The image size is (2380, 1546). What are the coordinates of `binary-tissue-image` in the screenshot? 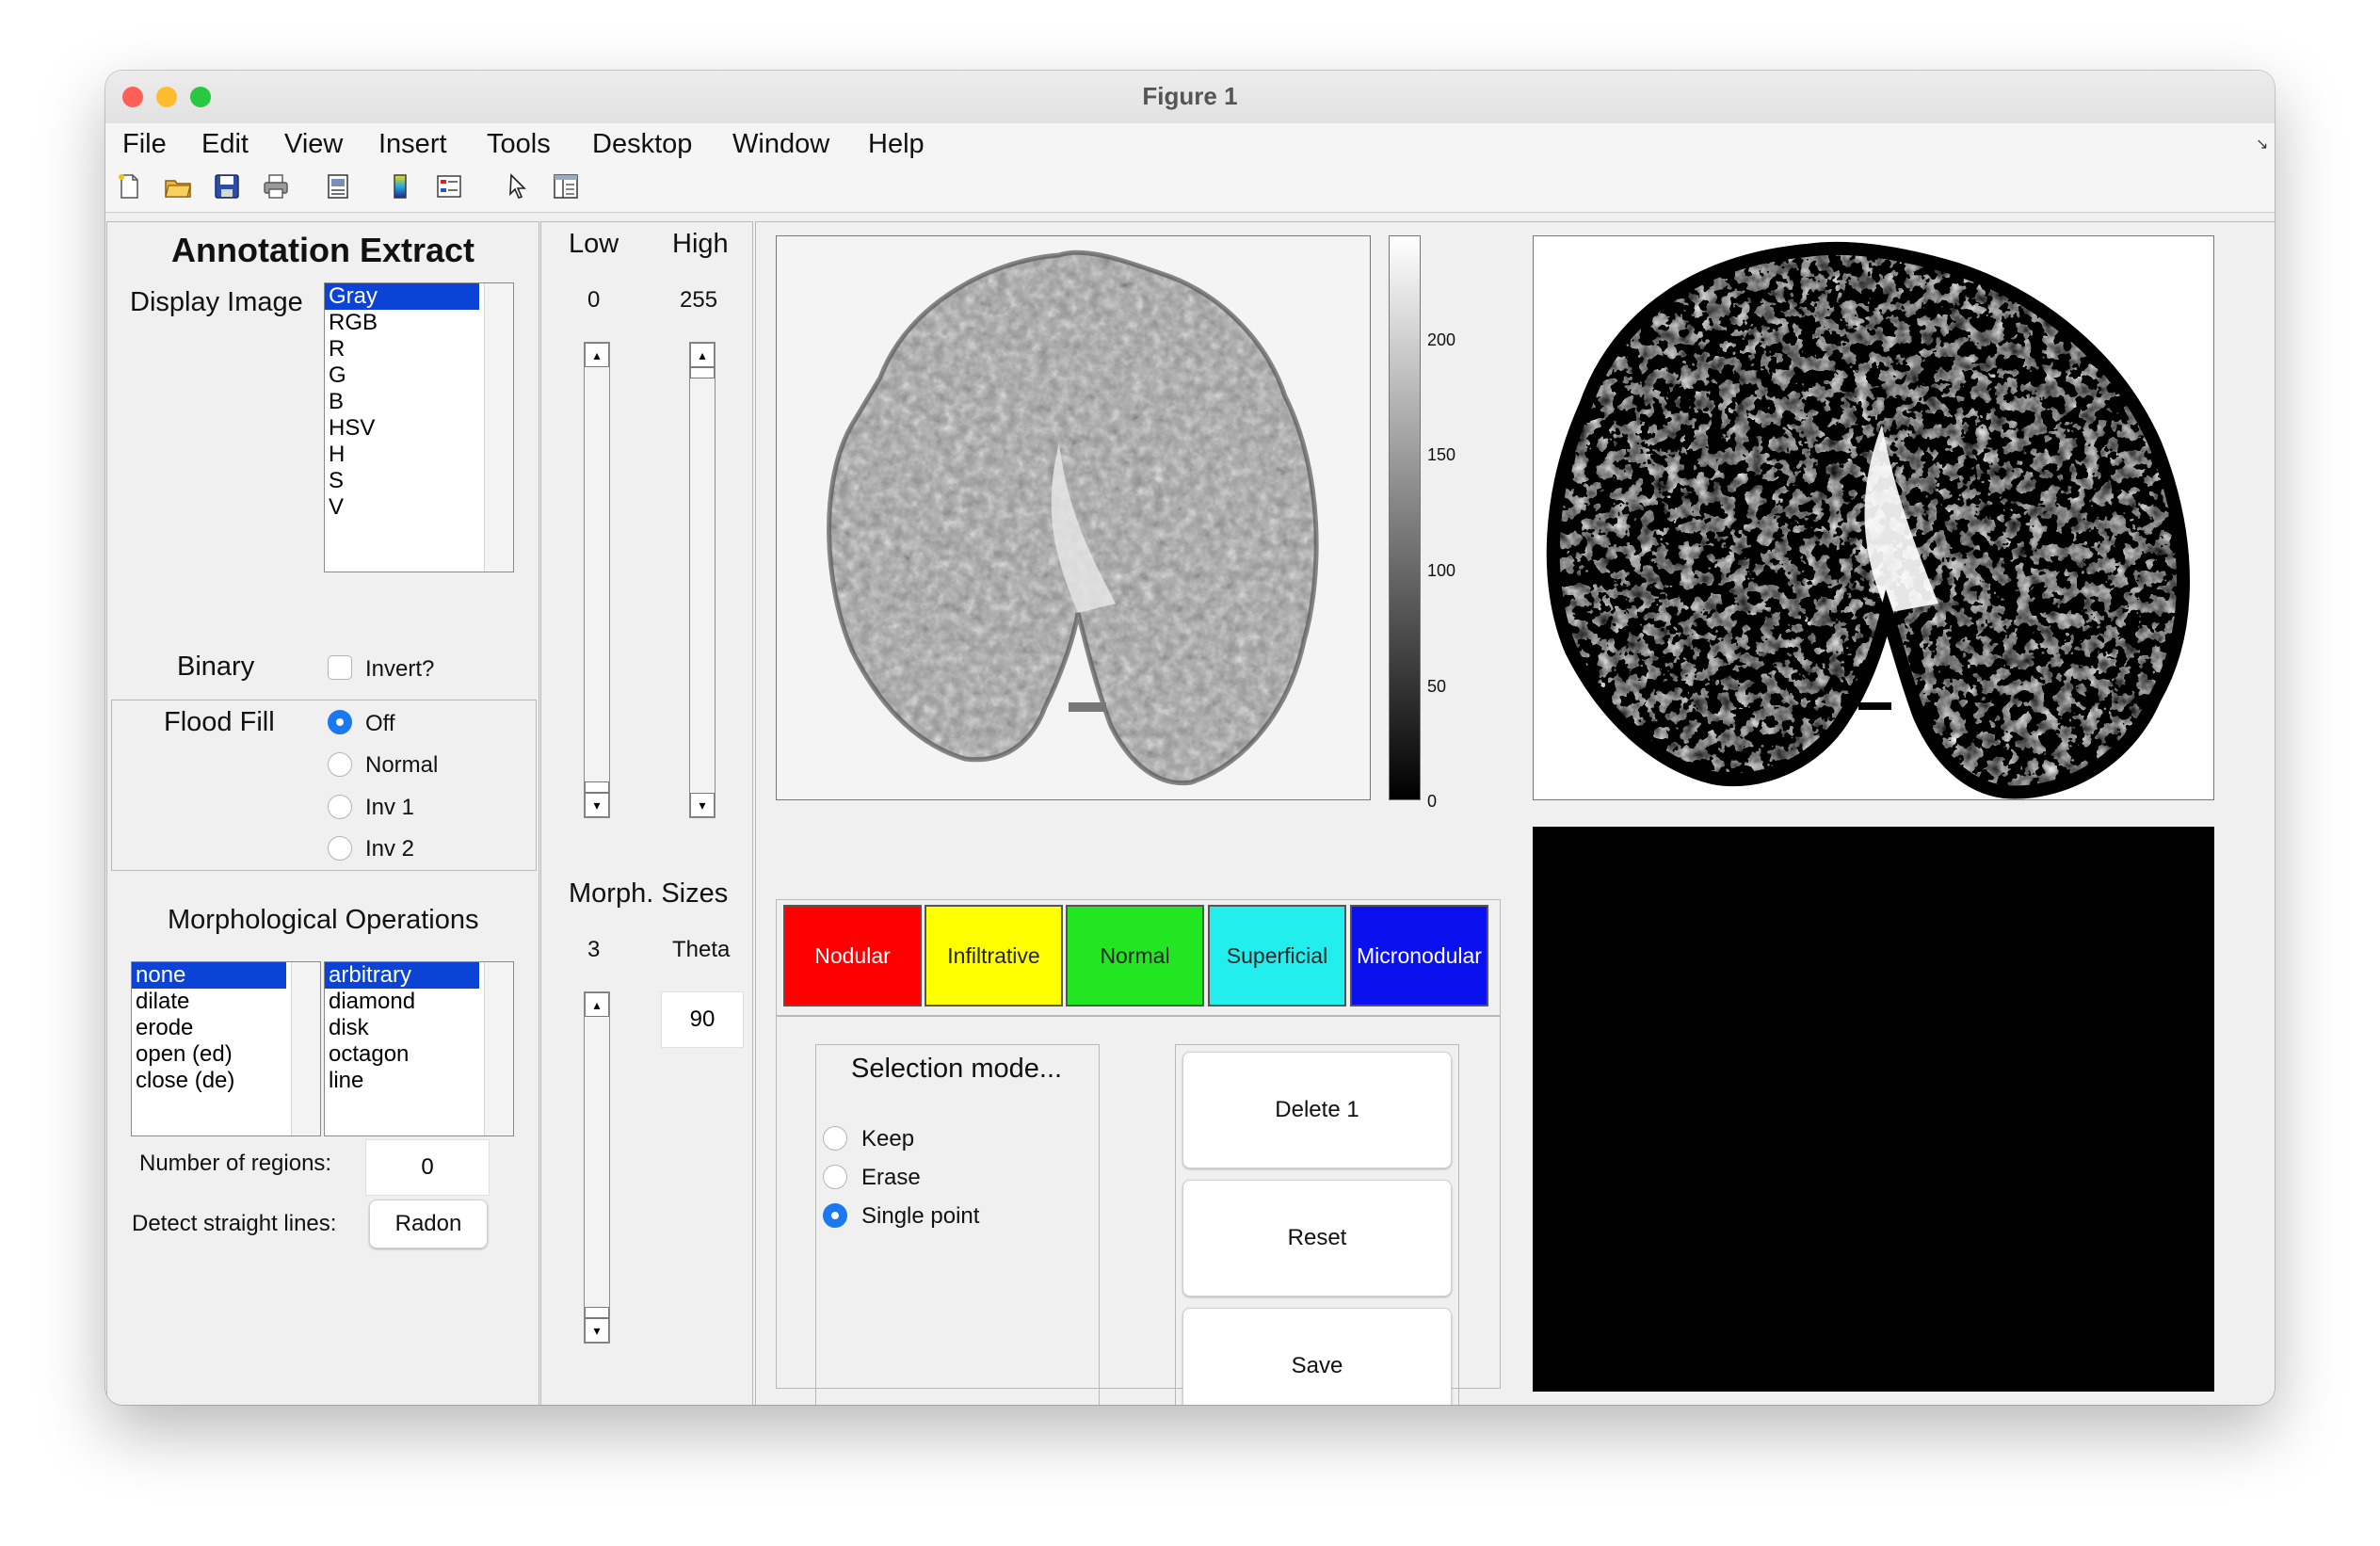 It's located at (1873, 517).